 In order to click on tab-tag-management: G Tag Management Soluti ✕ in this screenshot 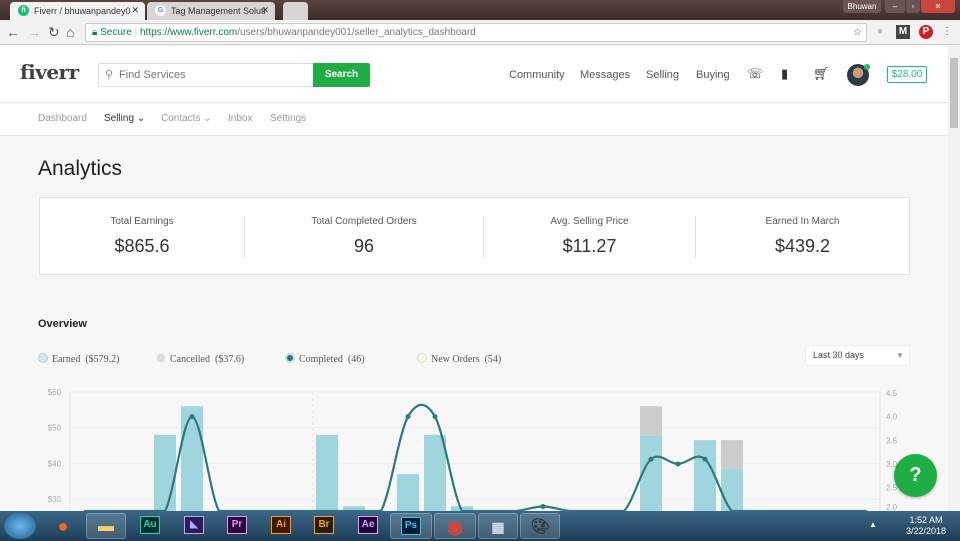, I will do `click(211, 11)`.